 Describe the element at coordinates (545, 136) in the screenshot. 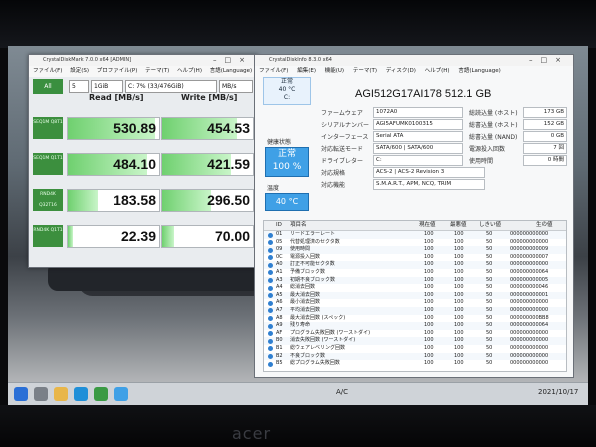

I see `stat-value: 0 GB` at that location.